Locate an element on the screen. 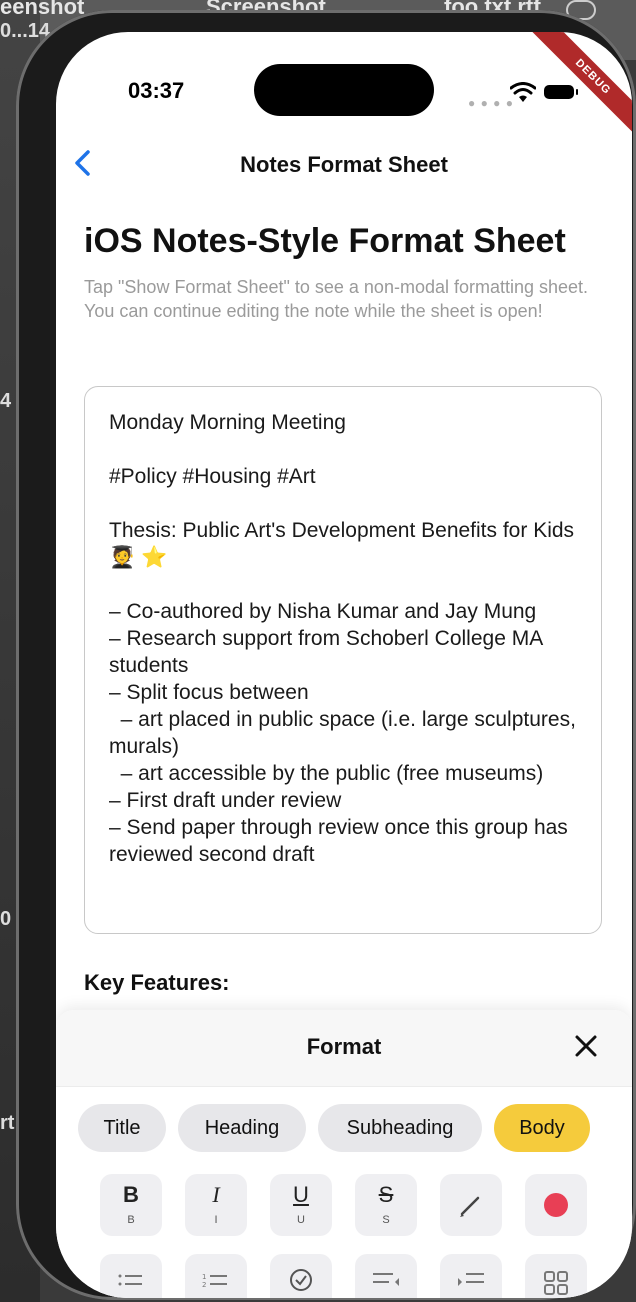 This screenshot has height=1302, width=636. desktop-file-label: eenshot is located at coordinates (42, 10).